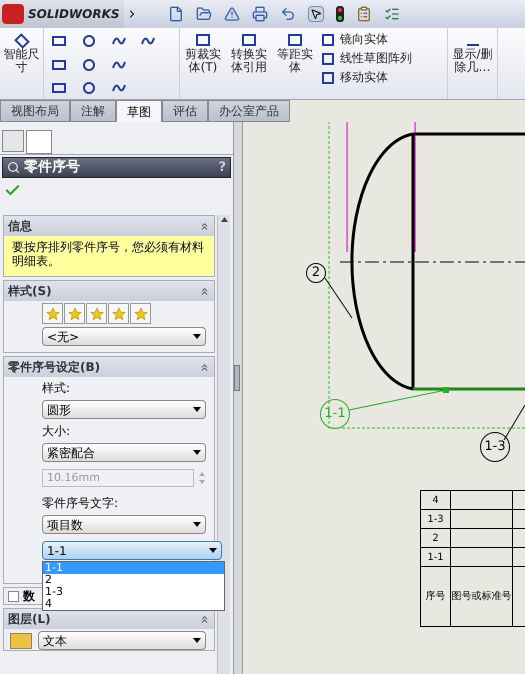  I want to click on field-label: 零件序号文字:, so click(81, 503).